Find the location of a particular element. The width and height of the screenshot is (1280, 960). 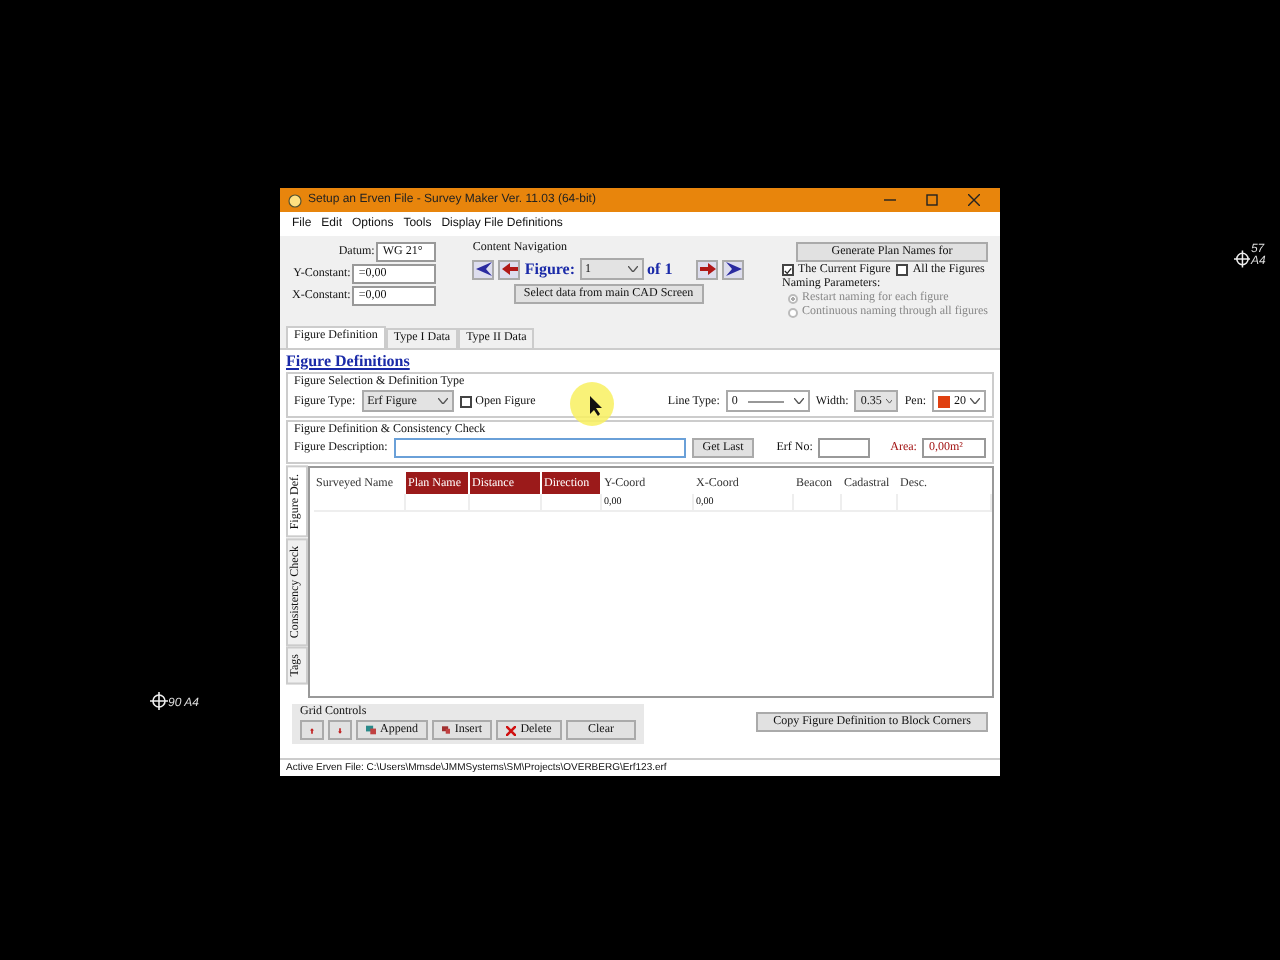

line-sample-icon is located at coordinates (765, 401).